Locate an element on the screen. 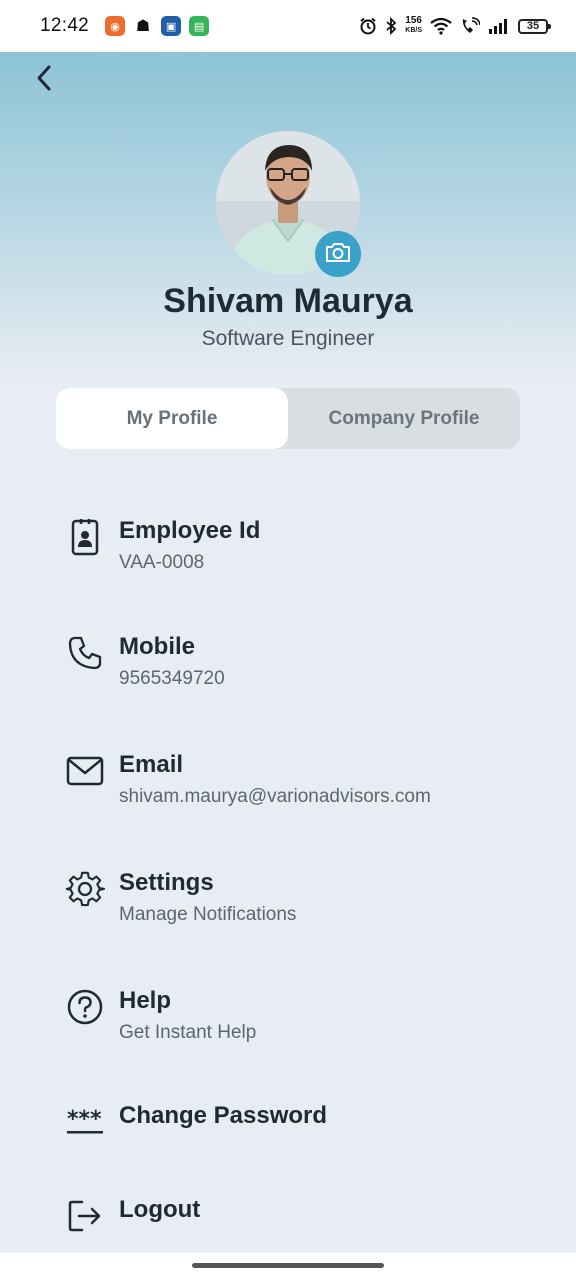  alarm-icon is located at coordinates (368, 26).